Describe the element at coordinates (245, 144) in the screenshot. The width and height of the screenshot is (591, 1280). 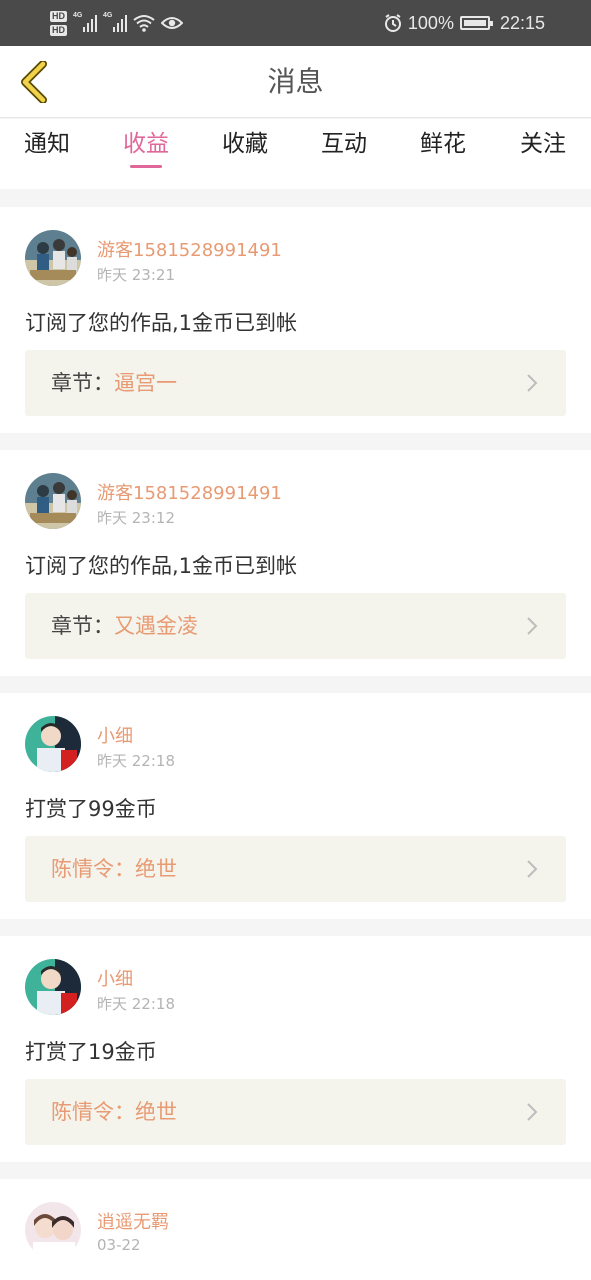
I see `tab-label: 收藏` at that location.